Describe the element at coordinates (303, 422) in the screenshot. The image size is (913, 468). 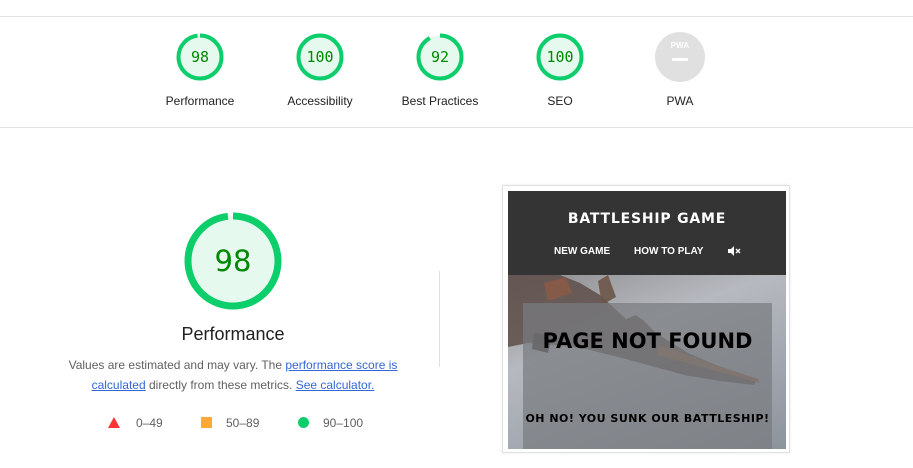
I see `pass-circle-icon` at that location.